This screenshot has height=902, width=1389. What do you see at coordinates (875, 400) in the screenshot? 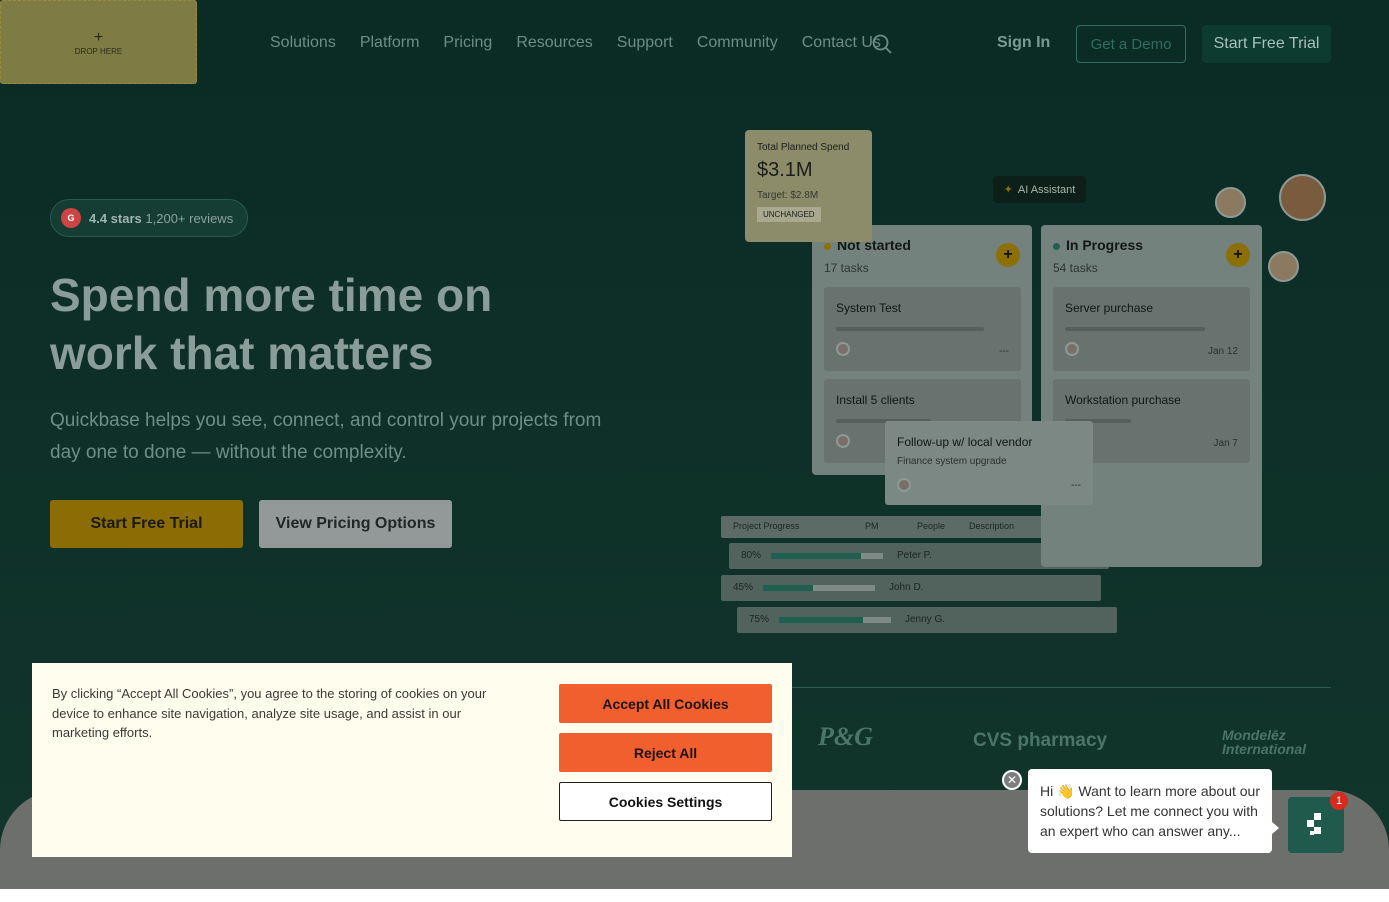
I see `task-name: Install 5 clients` at bounding box center [875, 400].